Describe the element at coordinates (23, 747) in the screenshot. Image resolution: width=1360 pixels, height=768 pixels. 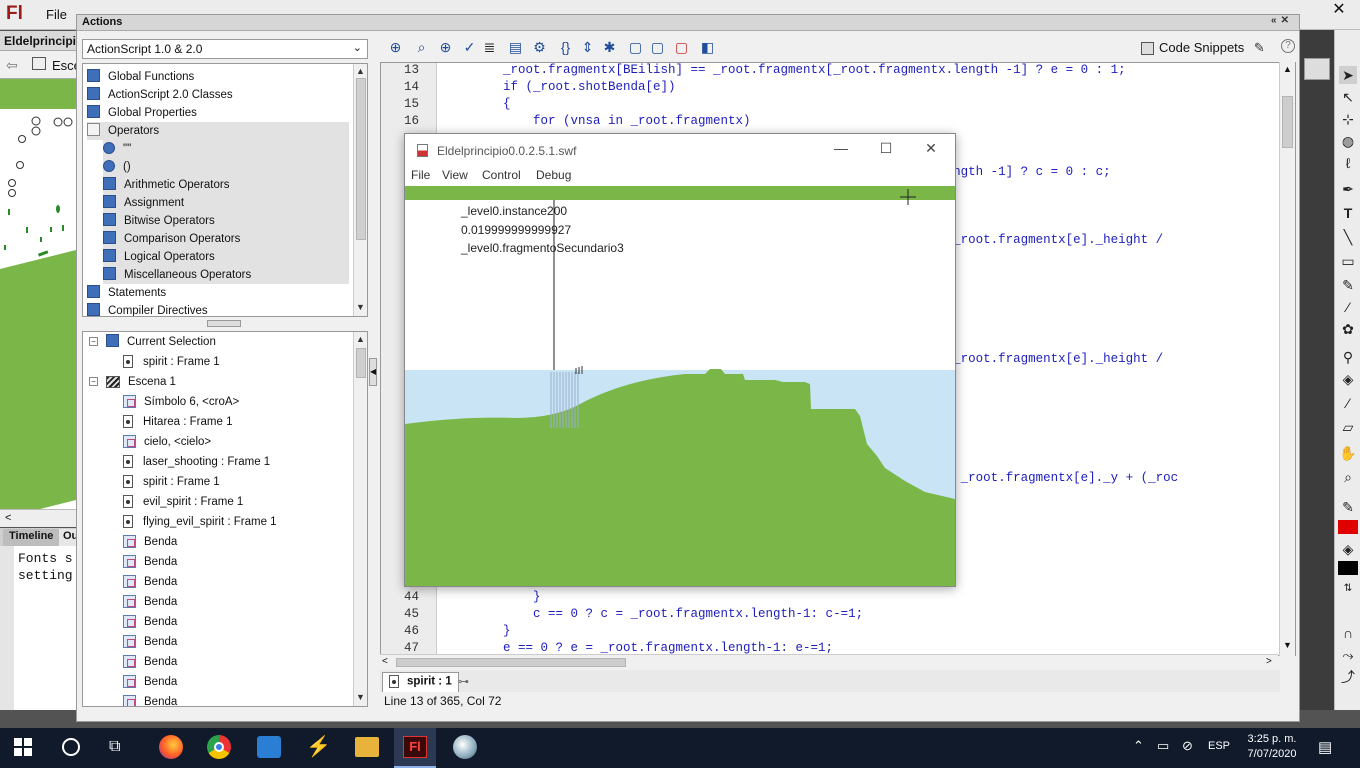
I see `windows-start-icon` at that location.